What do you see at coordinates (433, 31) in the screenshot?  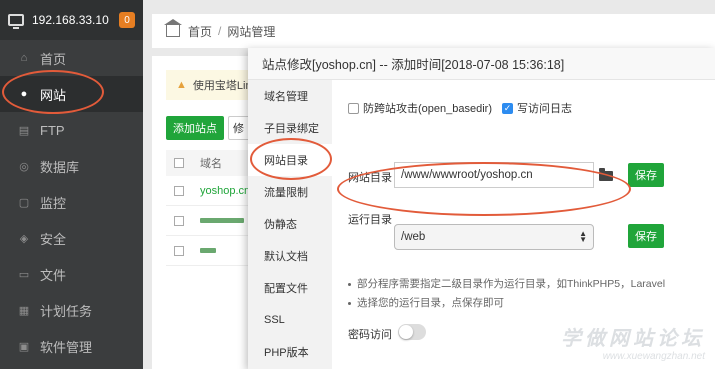 I see `breadcrumb: 首页 / 网站管理` at bounding box center [433, 31].